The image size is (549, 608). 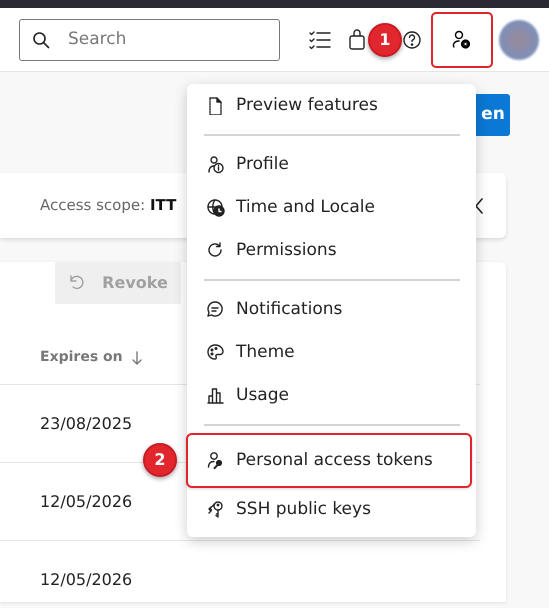 What do you see at coordinates (329, 105) in the screenshot?
I see `menu-item: Preview features` at bounding box center [329, 105].